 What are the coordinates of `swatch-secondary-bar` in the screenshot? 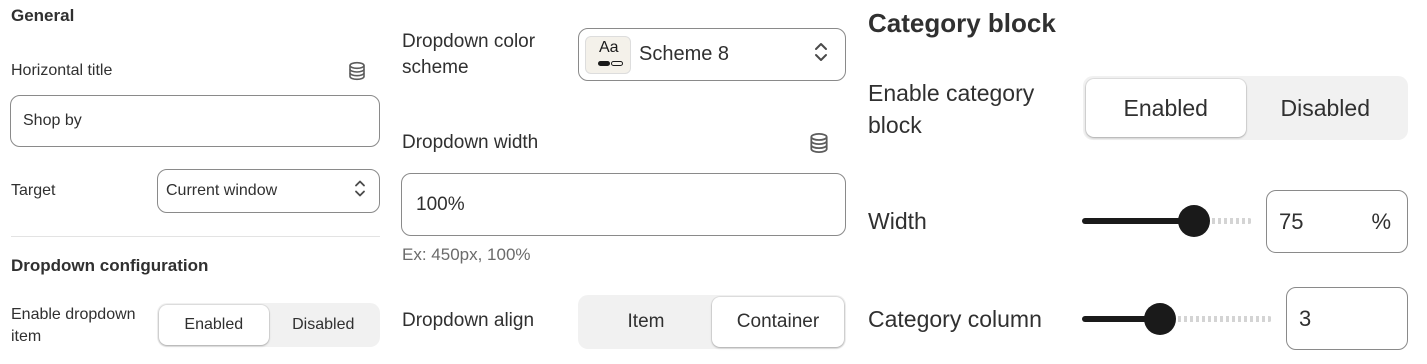 It's located at (617, 63).